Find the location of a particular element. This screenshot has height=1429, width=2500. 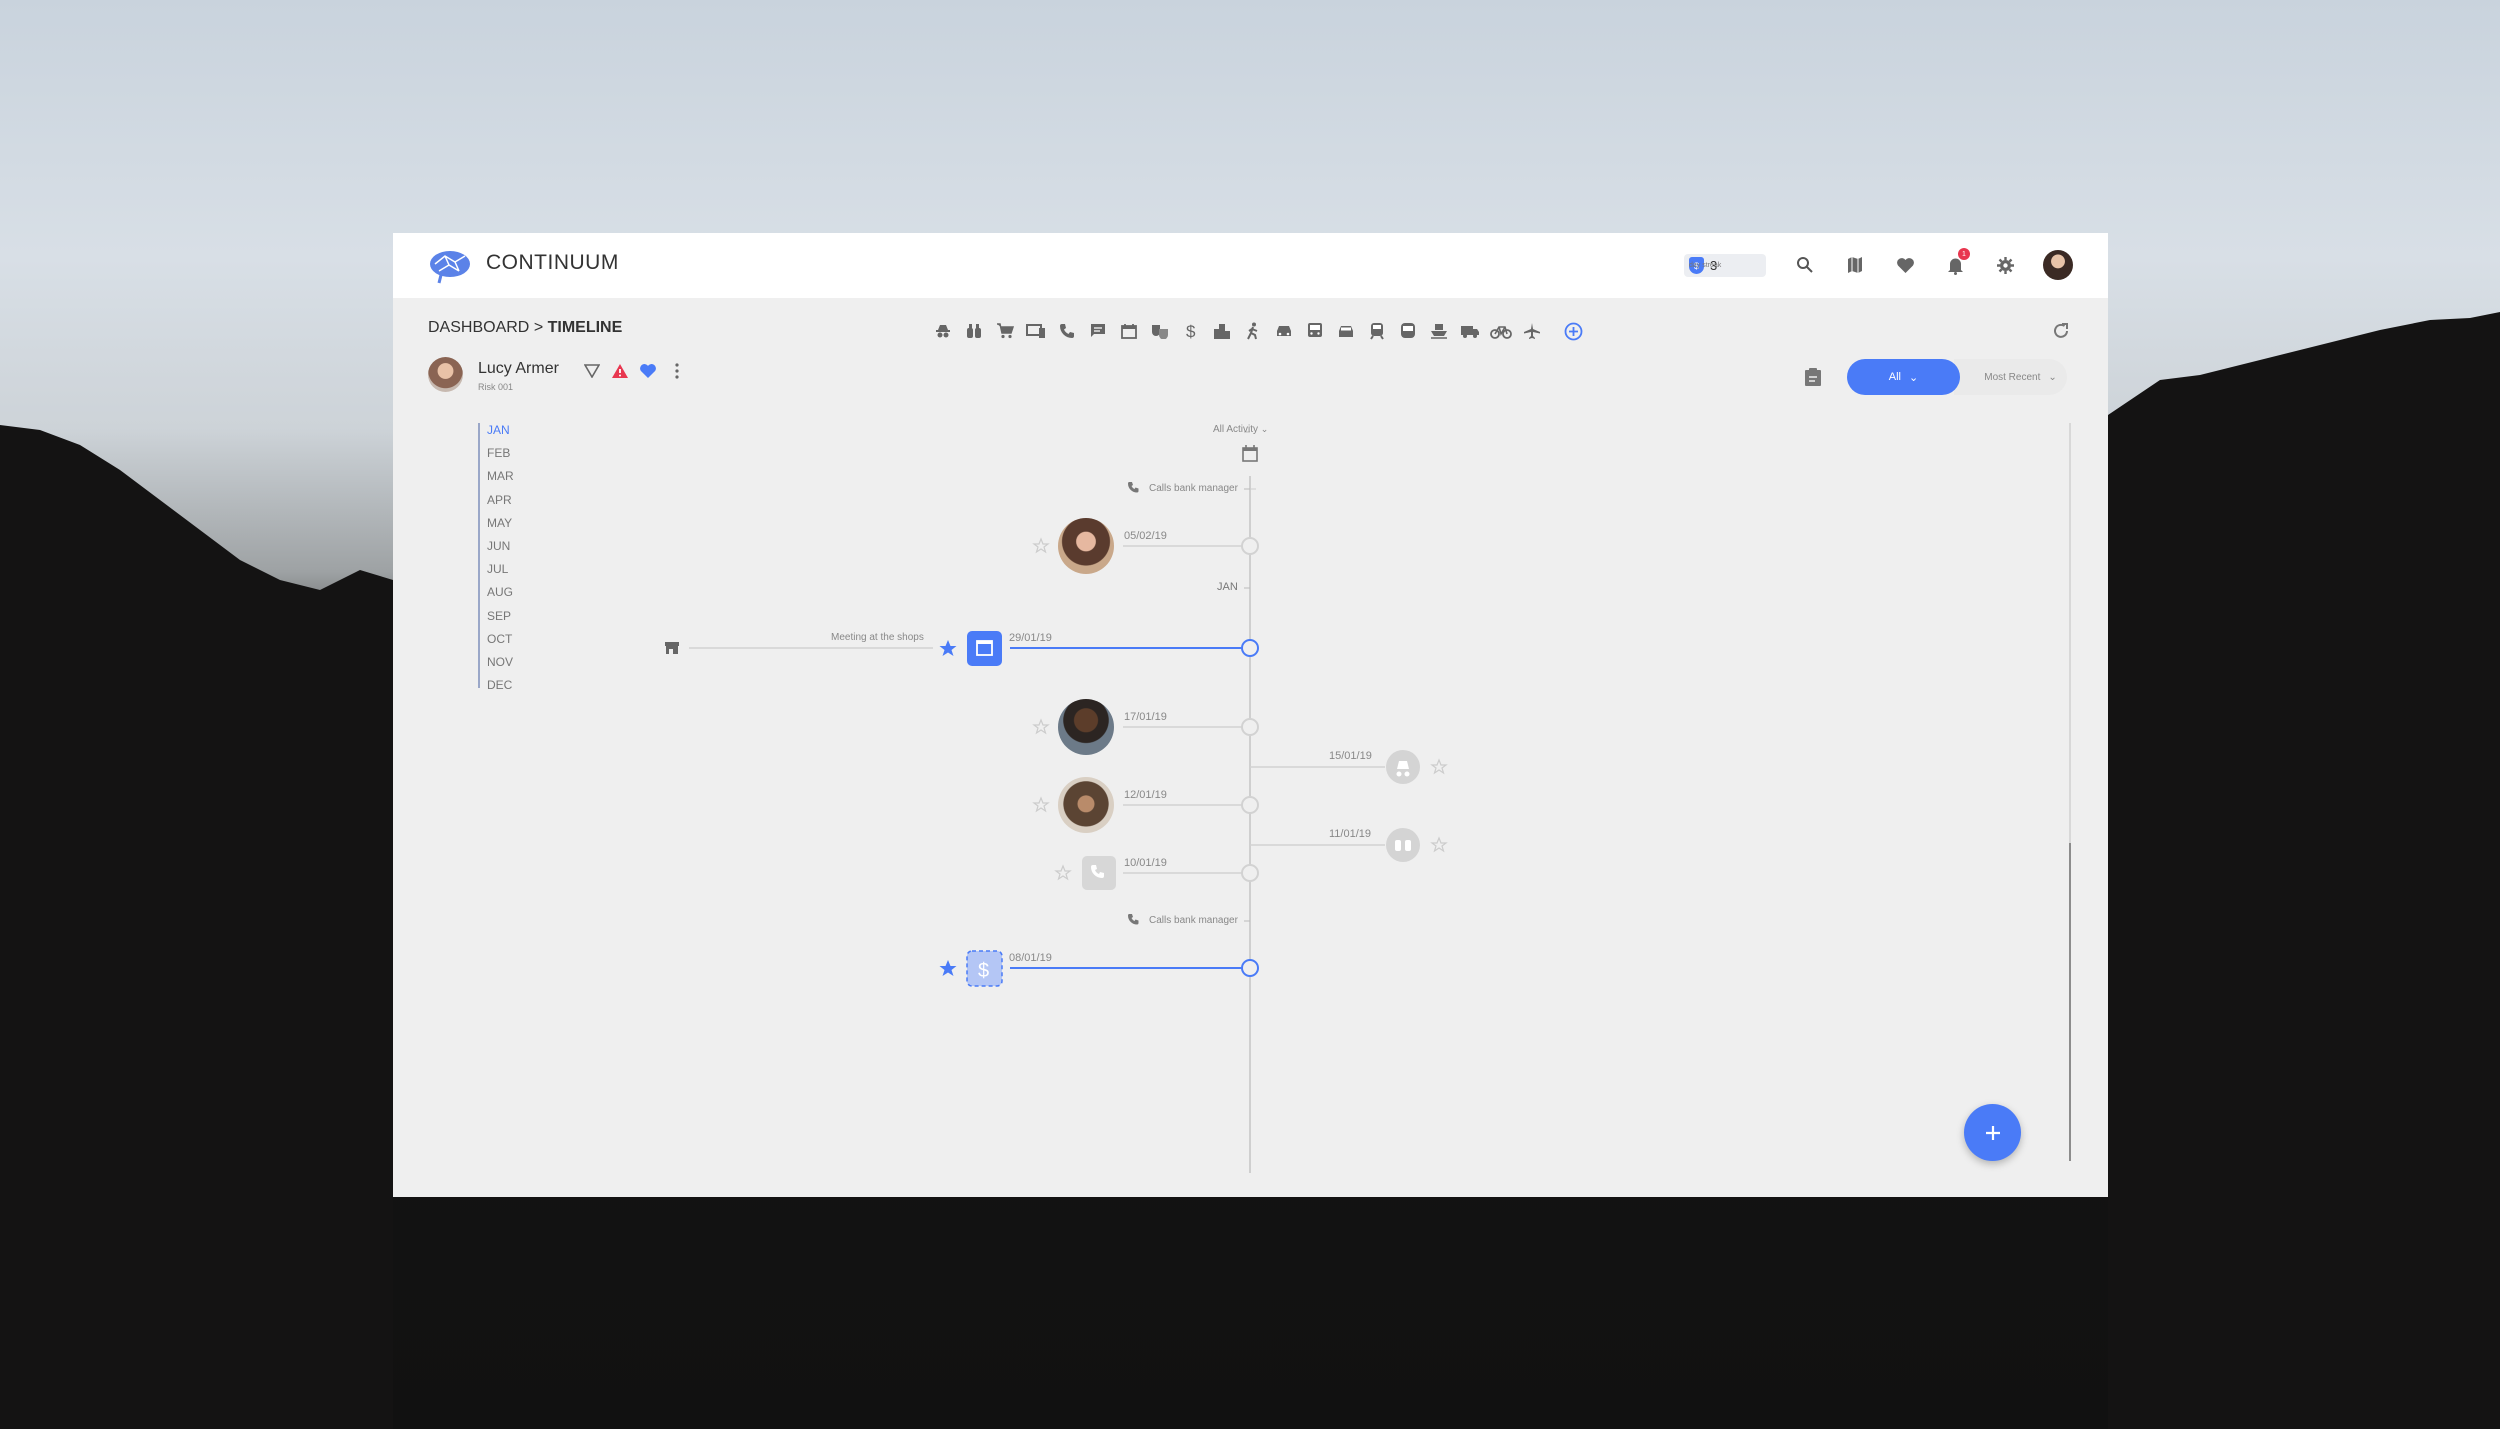

event-date: 12/01/19 is located at coordinates (1145, 795).